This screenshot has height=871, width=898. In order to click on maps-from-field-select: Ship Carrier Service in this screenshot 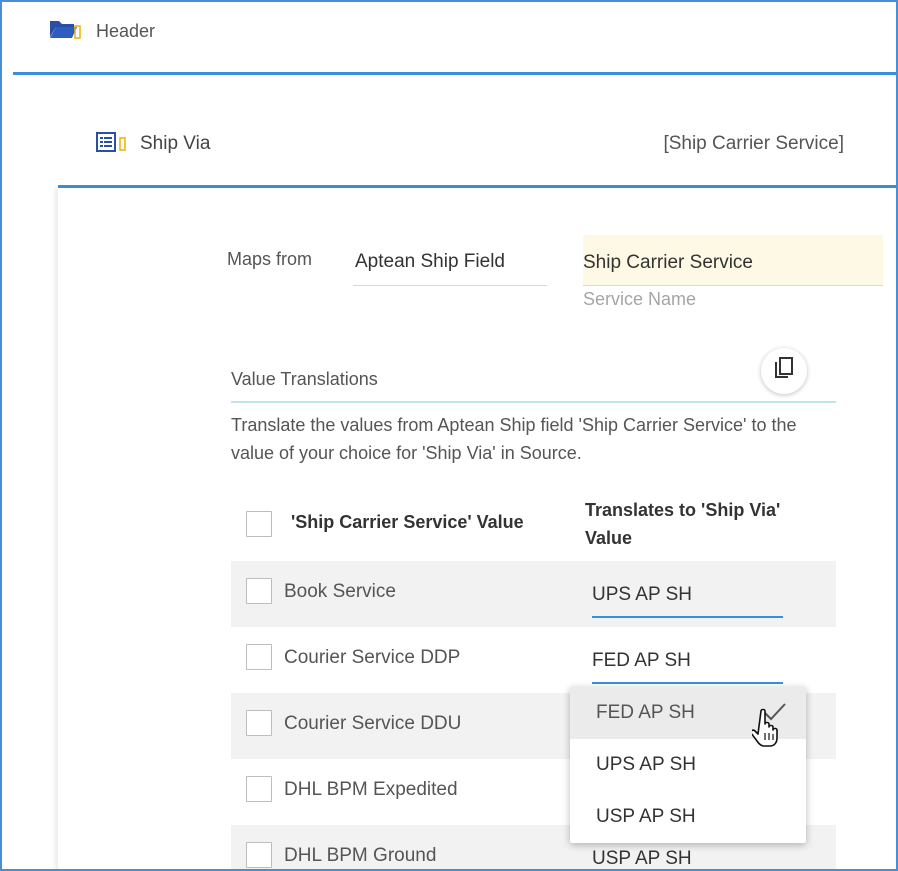, I will do `click(733, 260)`.